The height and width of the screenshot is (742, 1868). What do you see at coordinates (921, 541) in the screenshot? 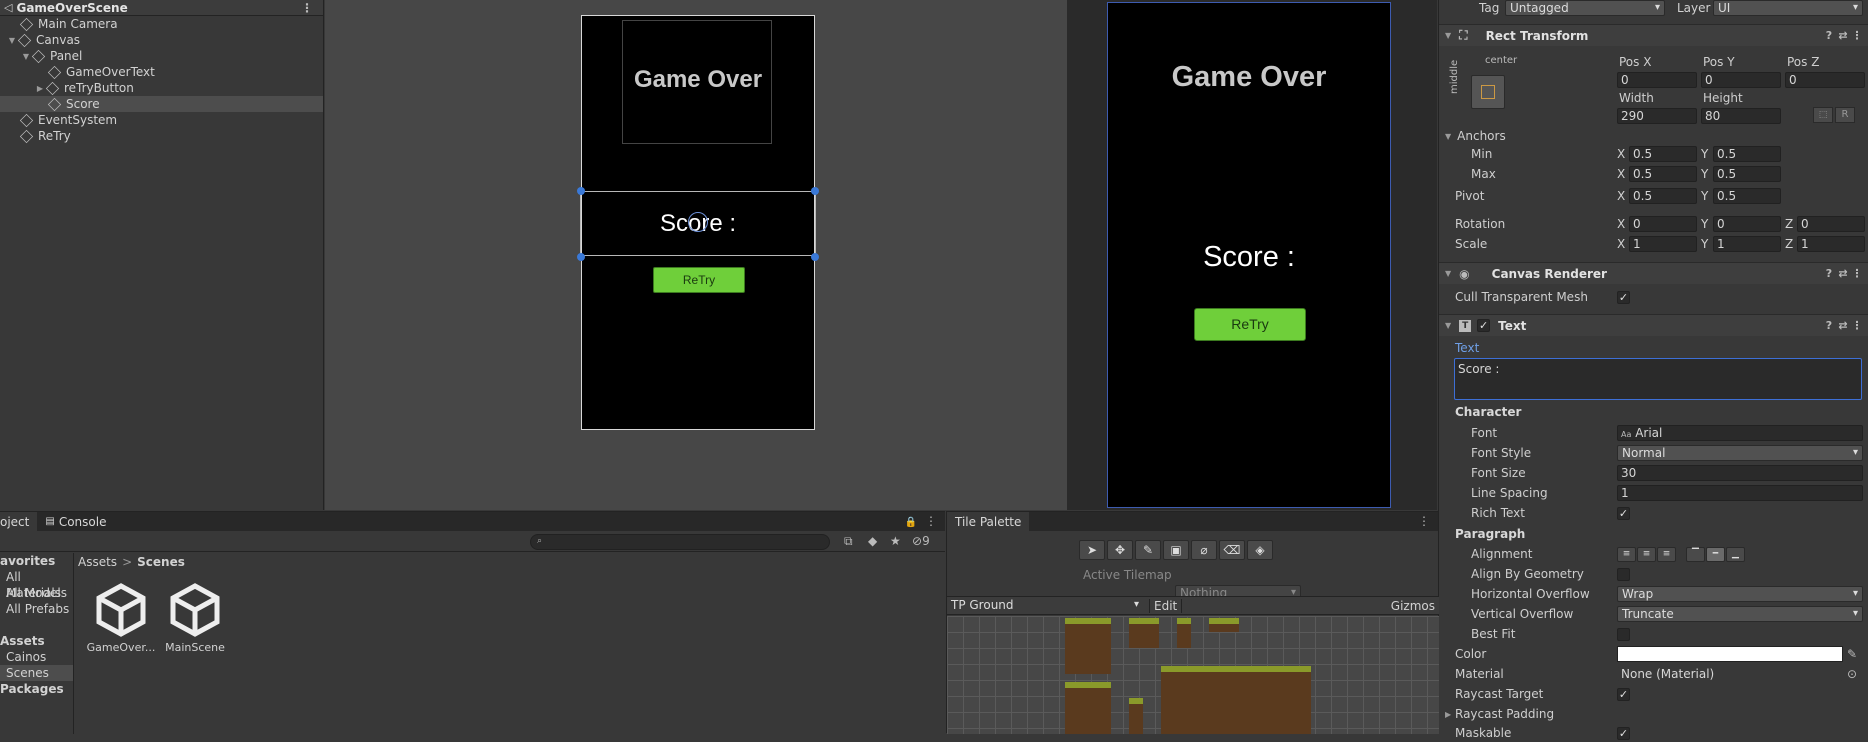
I see `hidden-packages-icon: ⊘9` at bounding box center [921, 541].